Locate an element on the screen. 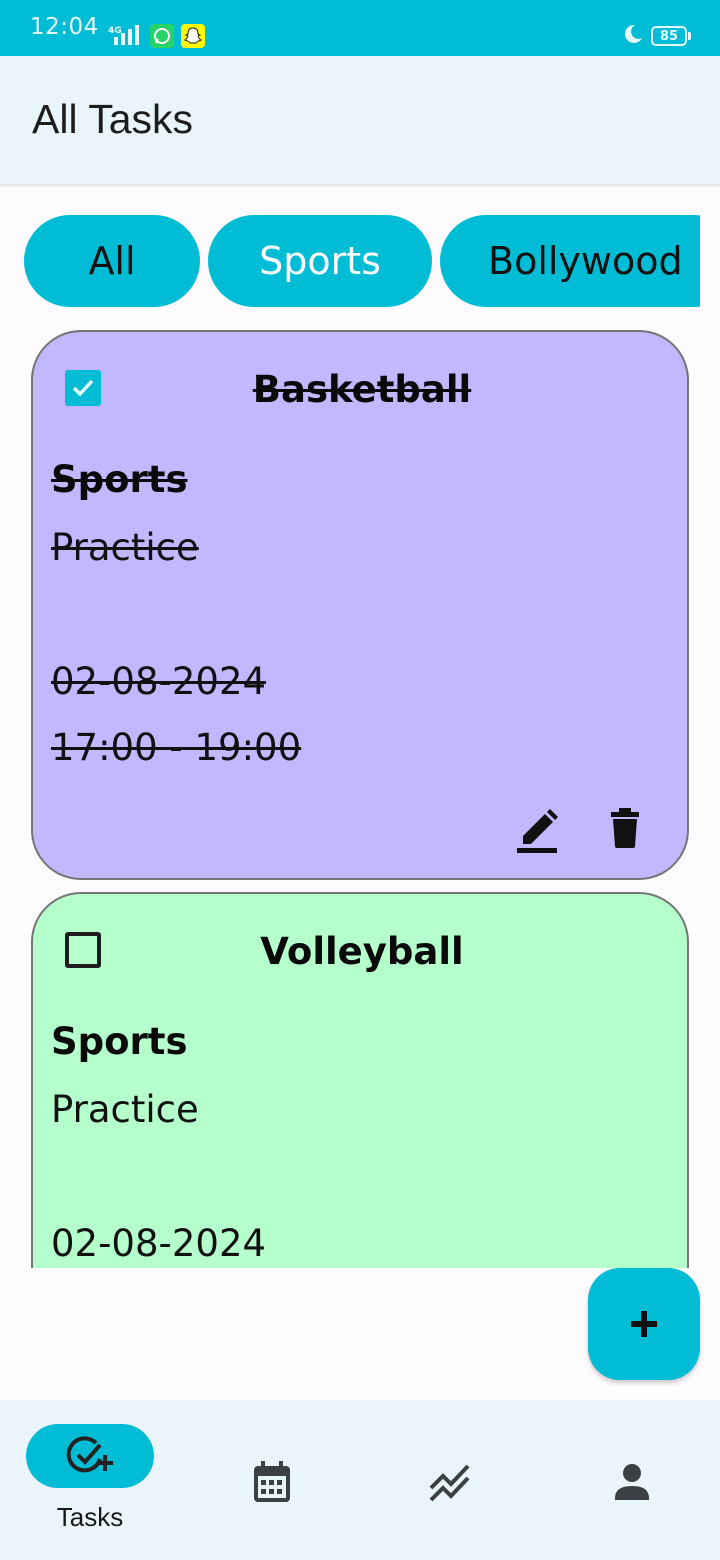  task-check-add-icon is located at coordinates (89, 1454).